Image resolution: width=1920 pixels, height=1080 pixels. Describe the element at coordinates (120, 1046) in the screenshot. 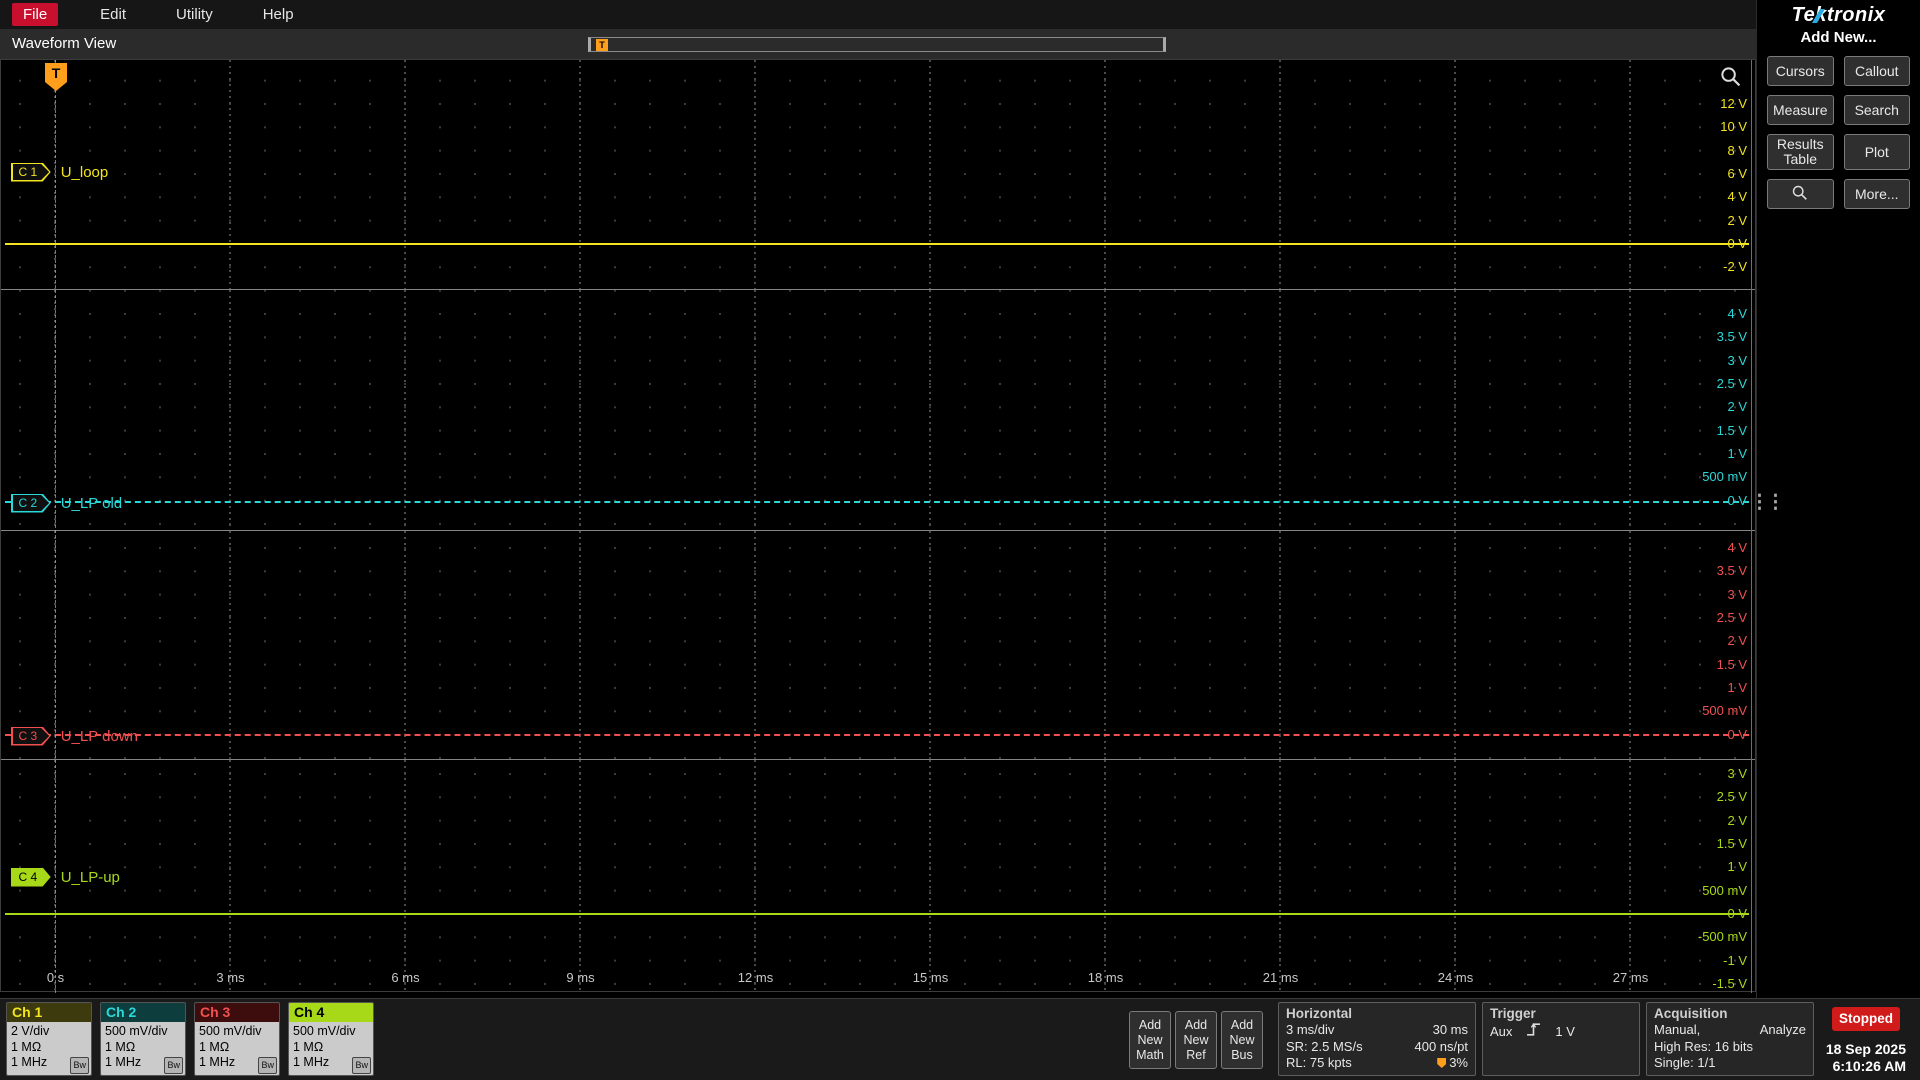

I see `ch2-impedance: 1 MΩ` at that location.